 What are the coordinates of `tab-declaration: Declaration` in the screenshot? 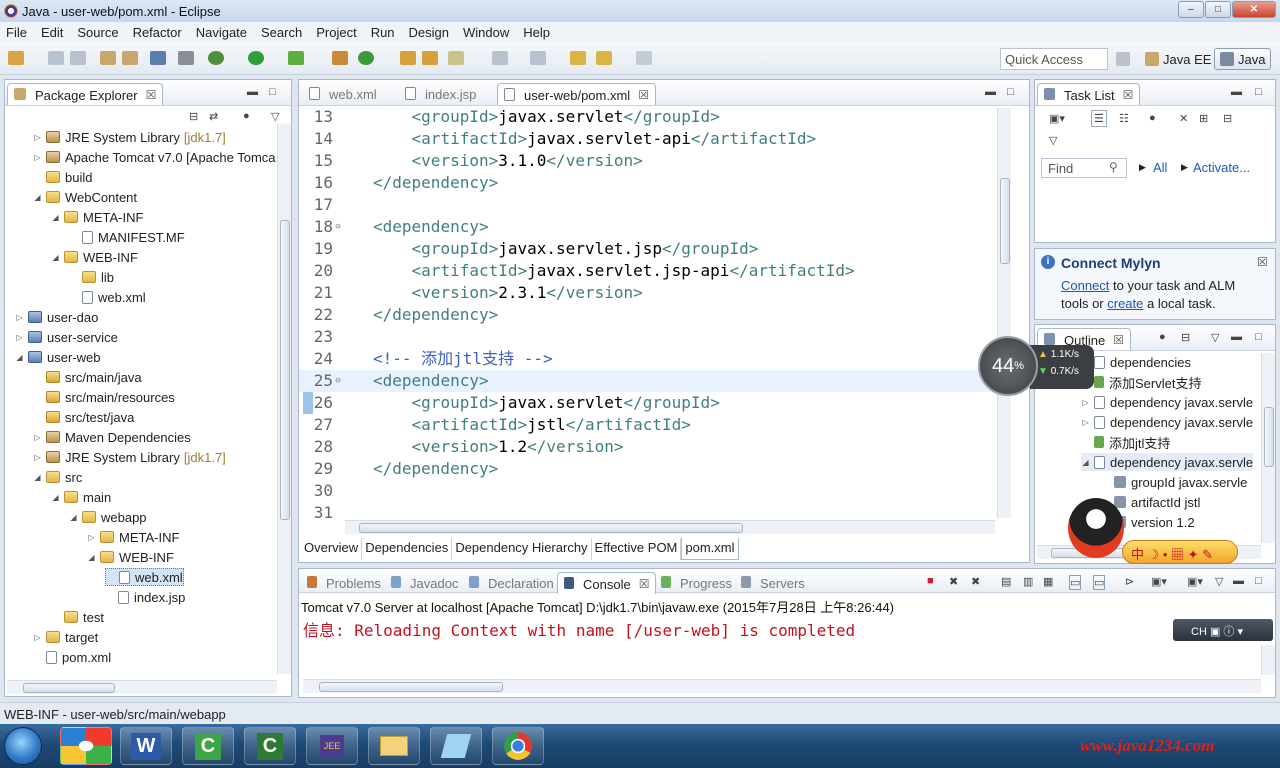 It's located at (511, 583).